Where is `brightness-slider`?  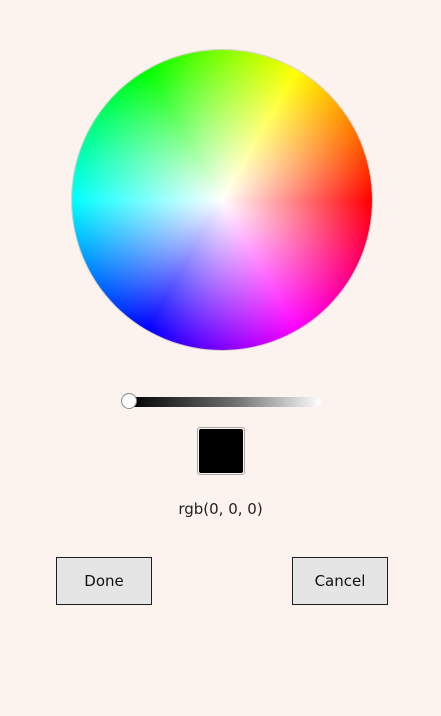 brightness-slider is located at coordinates (221, 402).